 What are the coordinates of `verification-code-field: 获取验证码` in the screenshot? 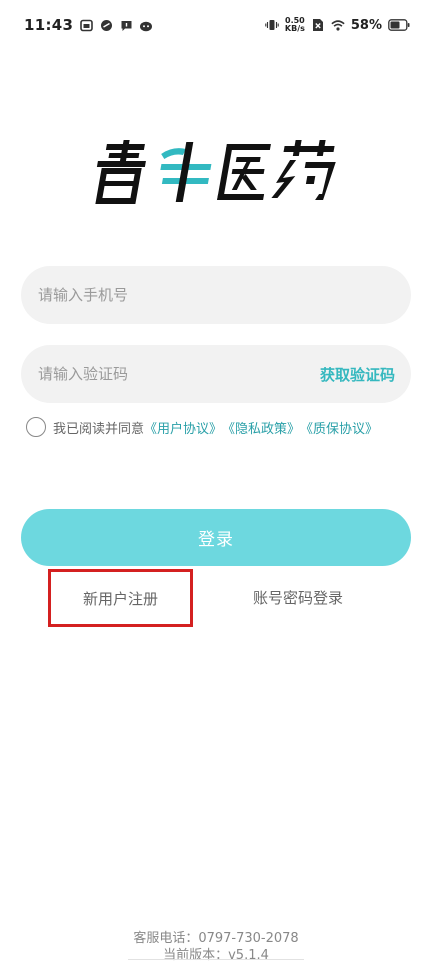 It's located at (216, 374).